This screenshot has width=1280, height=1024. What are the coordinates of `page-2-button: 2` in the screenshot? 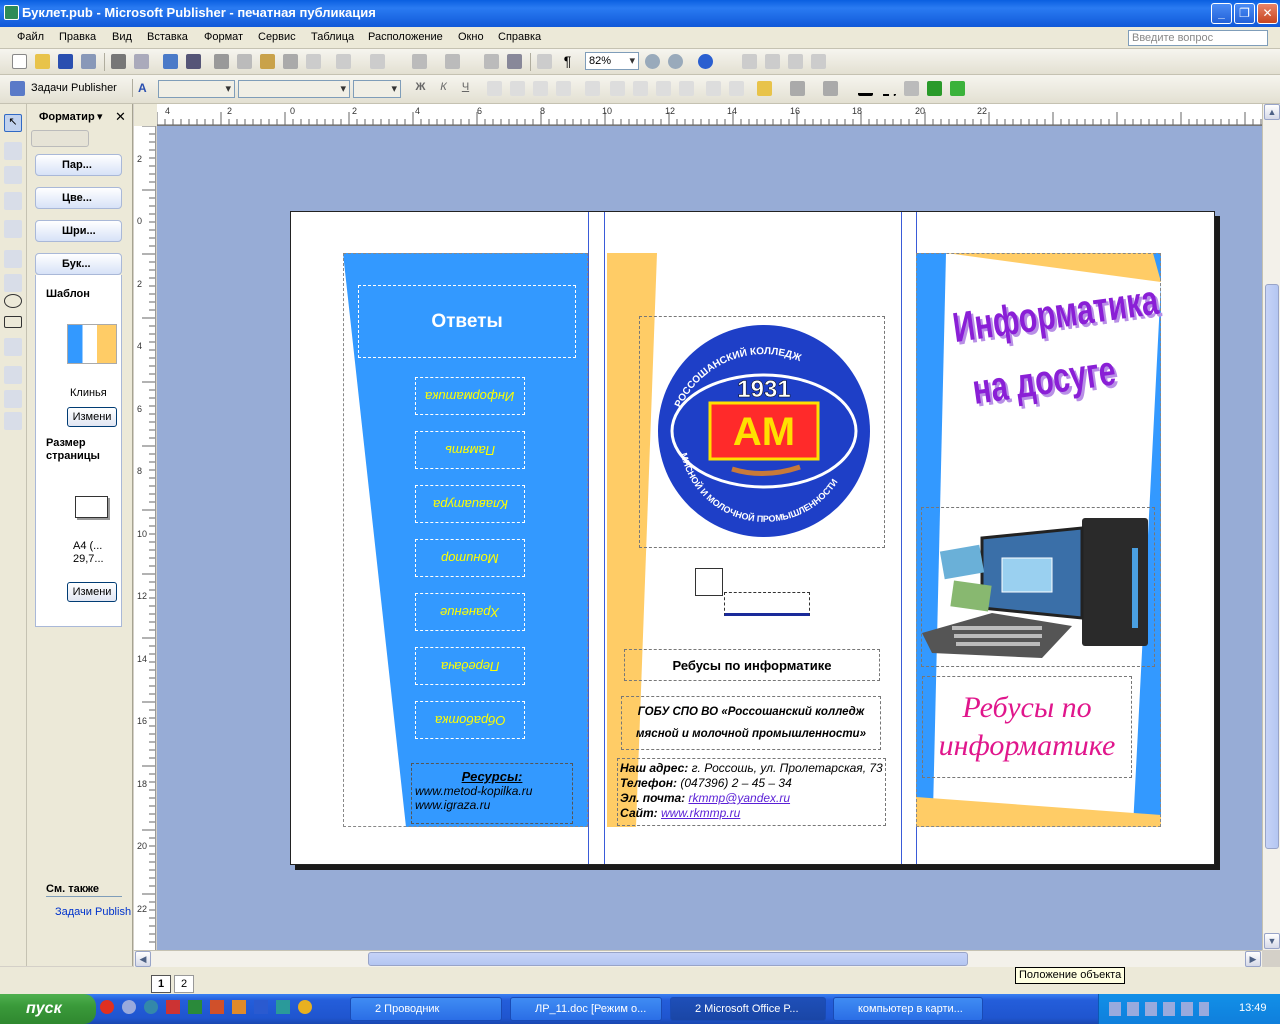 It's located at (184, 984).